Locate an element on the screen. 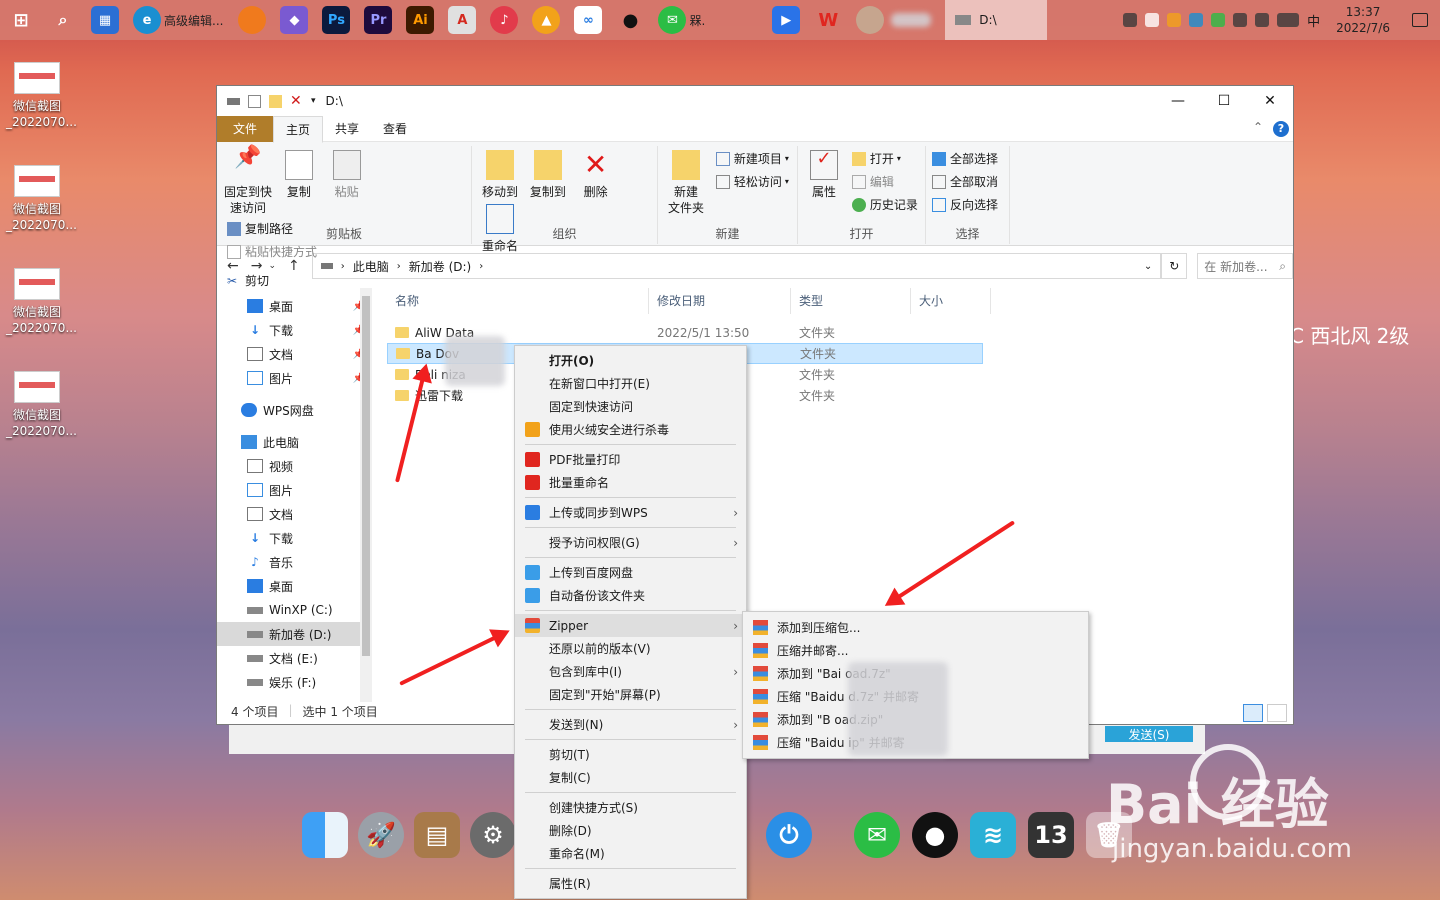 Image resolution: width=1440 pixels, height=900 pixels. acrobat-icon: A is located at coordinates (462, 20).